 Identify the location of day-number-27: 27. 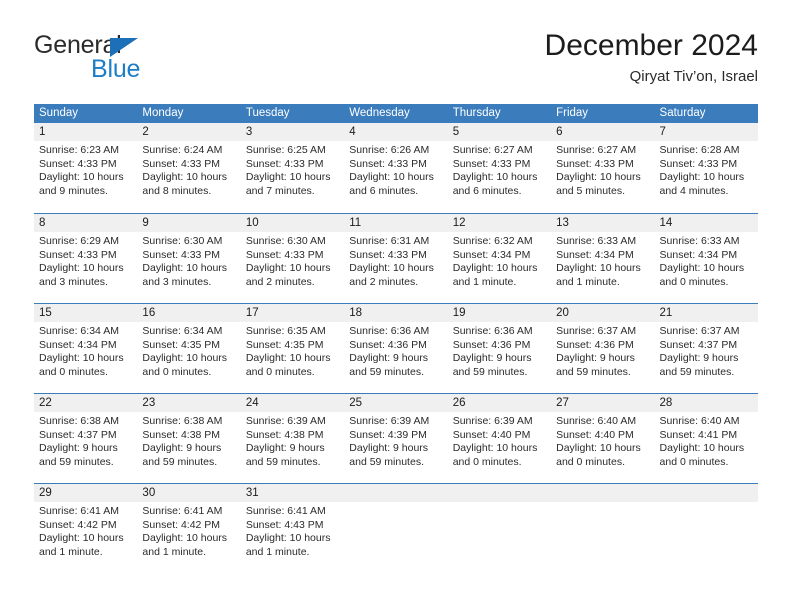
(602, 403).